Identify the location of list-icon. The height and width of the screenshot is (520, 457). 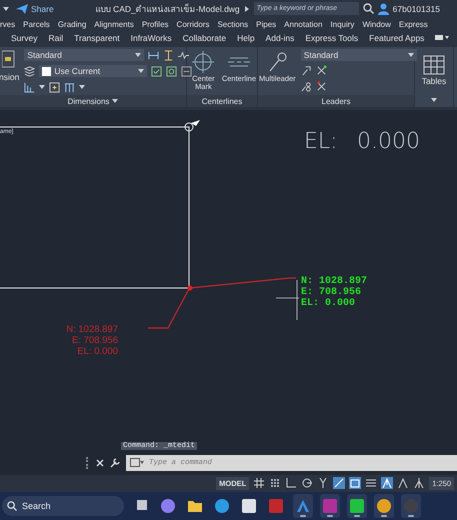
(371, 483).